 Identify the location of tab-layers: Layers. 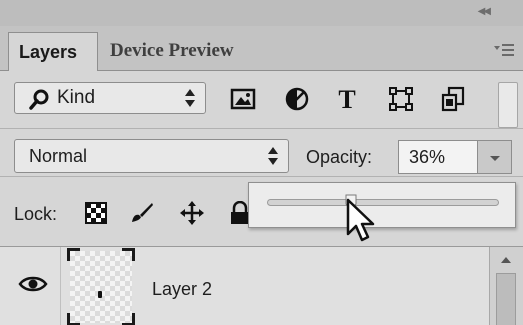
(53, 51).